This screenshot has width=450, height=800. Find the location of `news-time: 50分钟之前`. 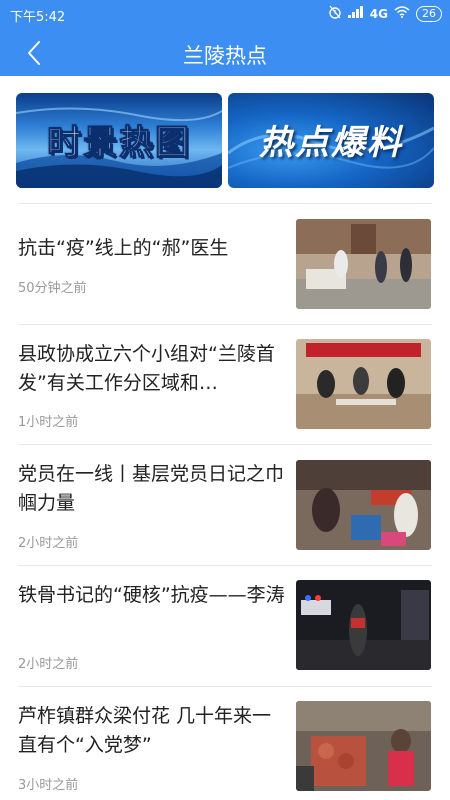

news-time: 50分钟之前 is located at coordinates (52, 288).